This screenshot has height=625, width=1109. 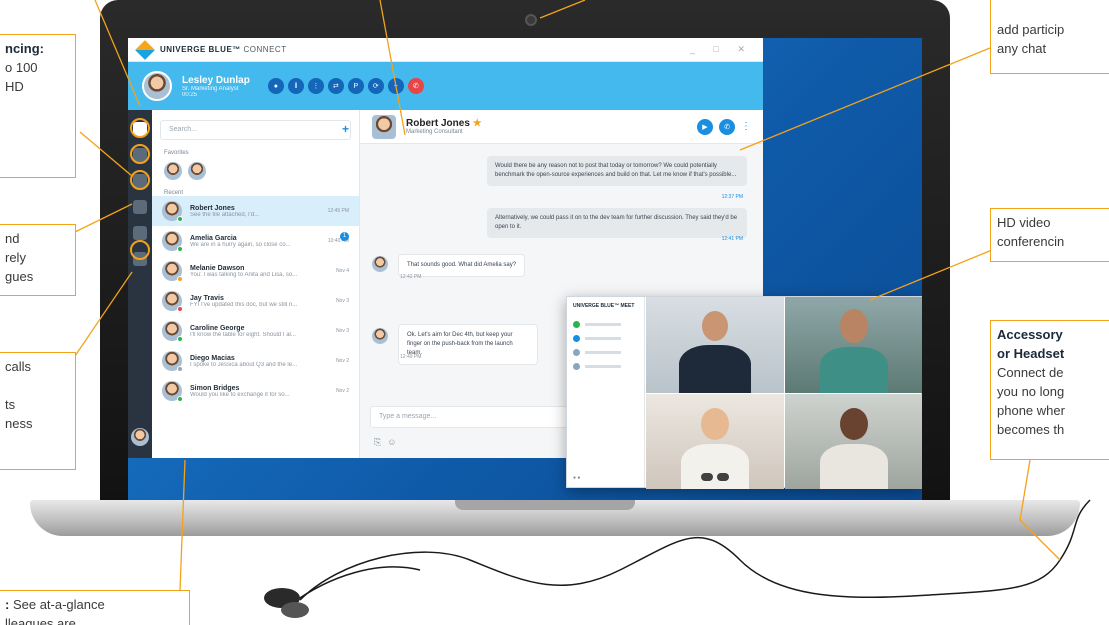 What do you see at coordinates (375, 86) in the screenshot?
I see `merge-button: ⟳` at bounding box center [375, 86].